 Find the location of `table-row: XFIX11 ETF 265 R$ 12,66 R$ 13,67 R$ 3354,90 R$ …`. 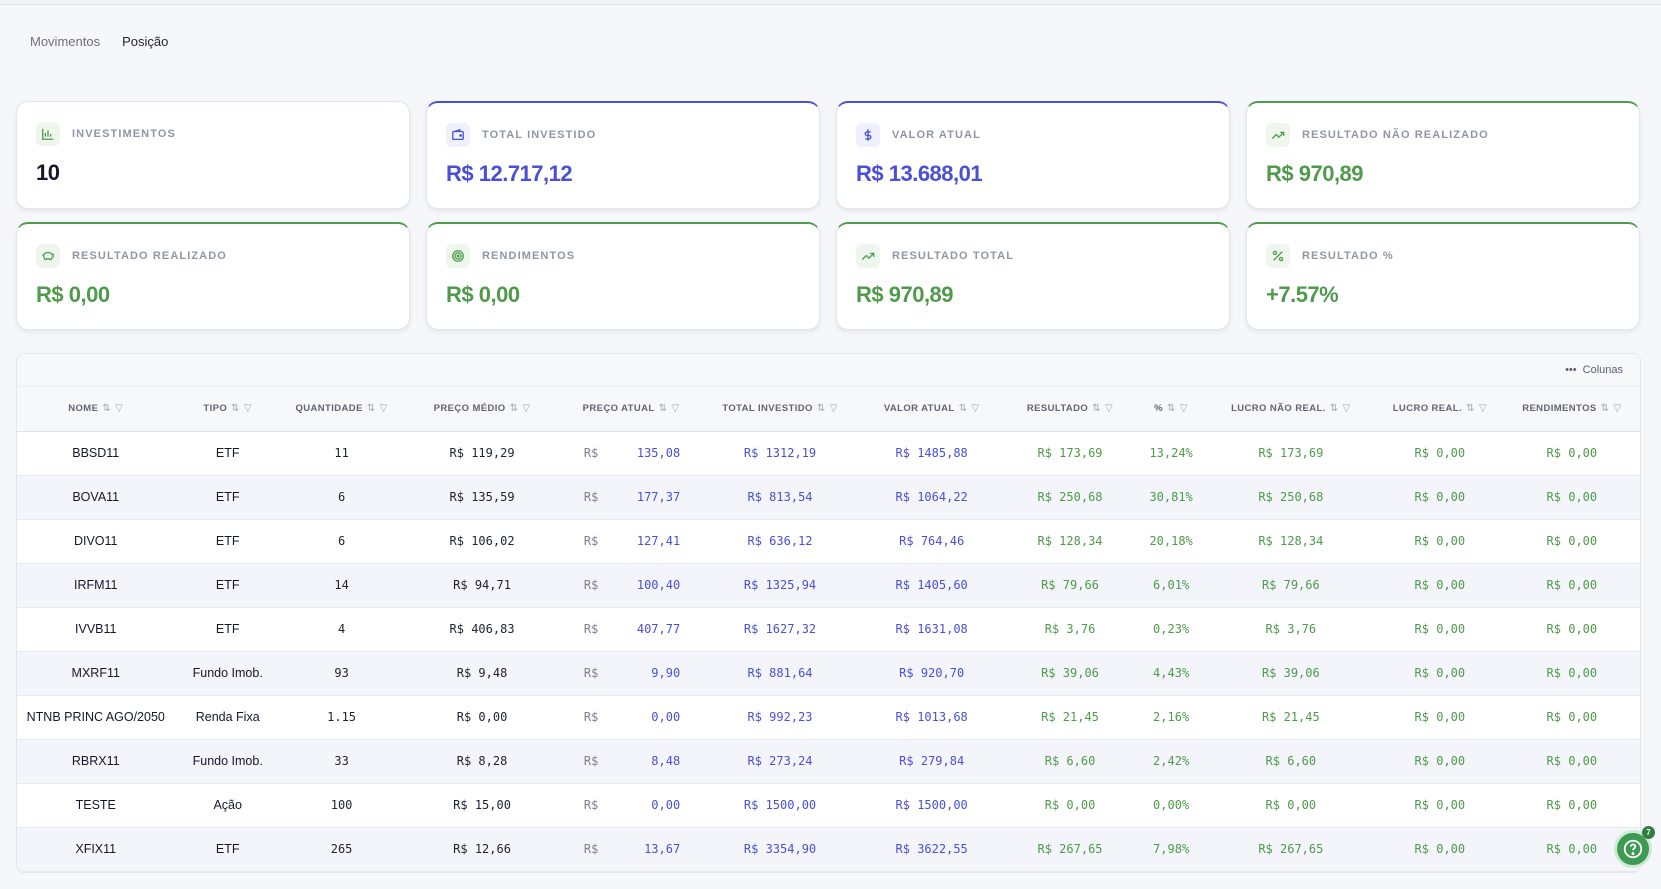

table-row: XFIX11 ETF 265 R$ 12,66 R$ 13,67 R$ 3354,90 R$ … is located at coordinates (828, 849).